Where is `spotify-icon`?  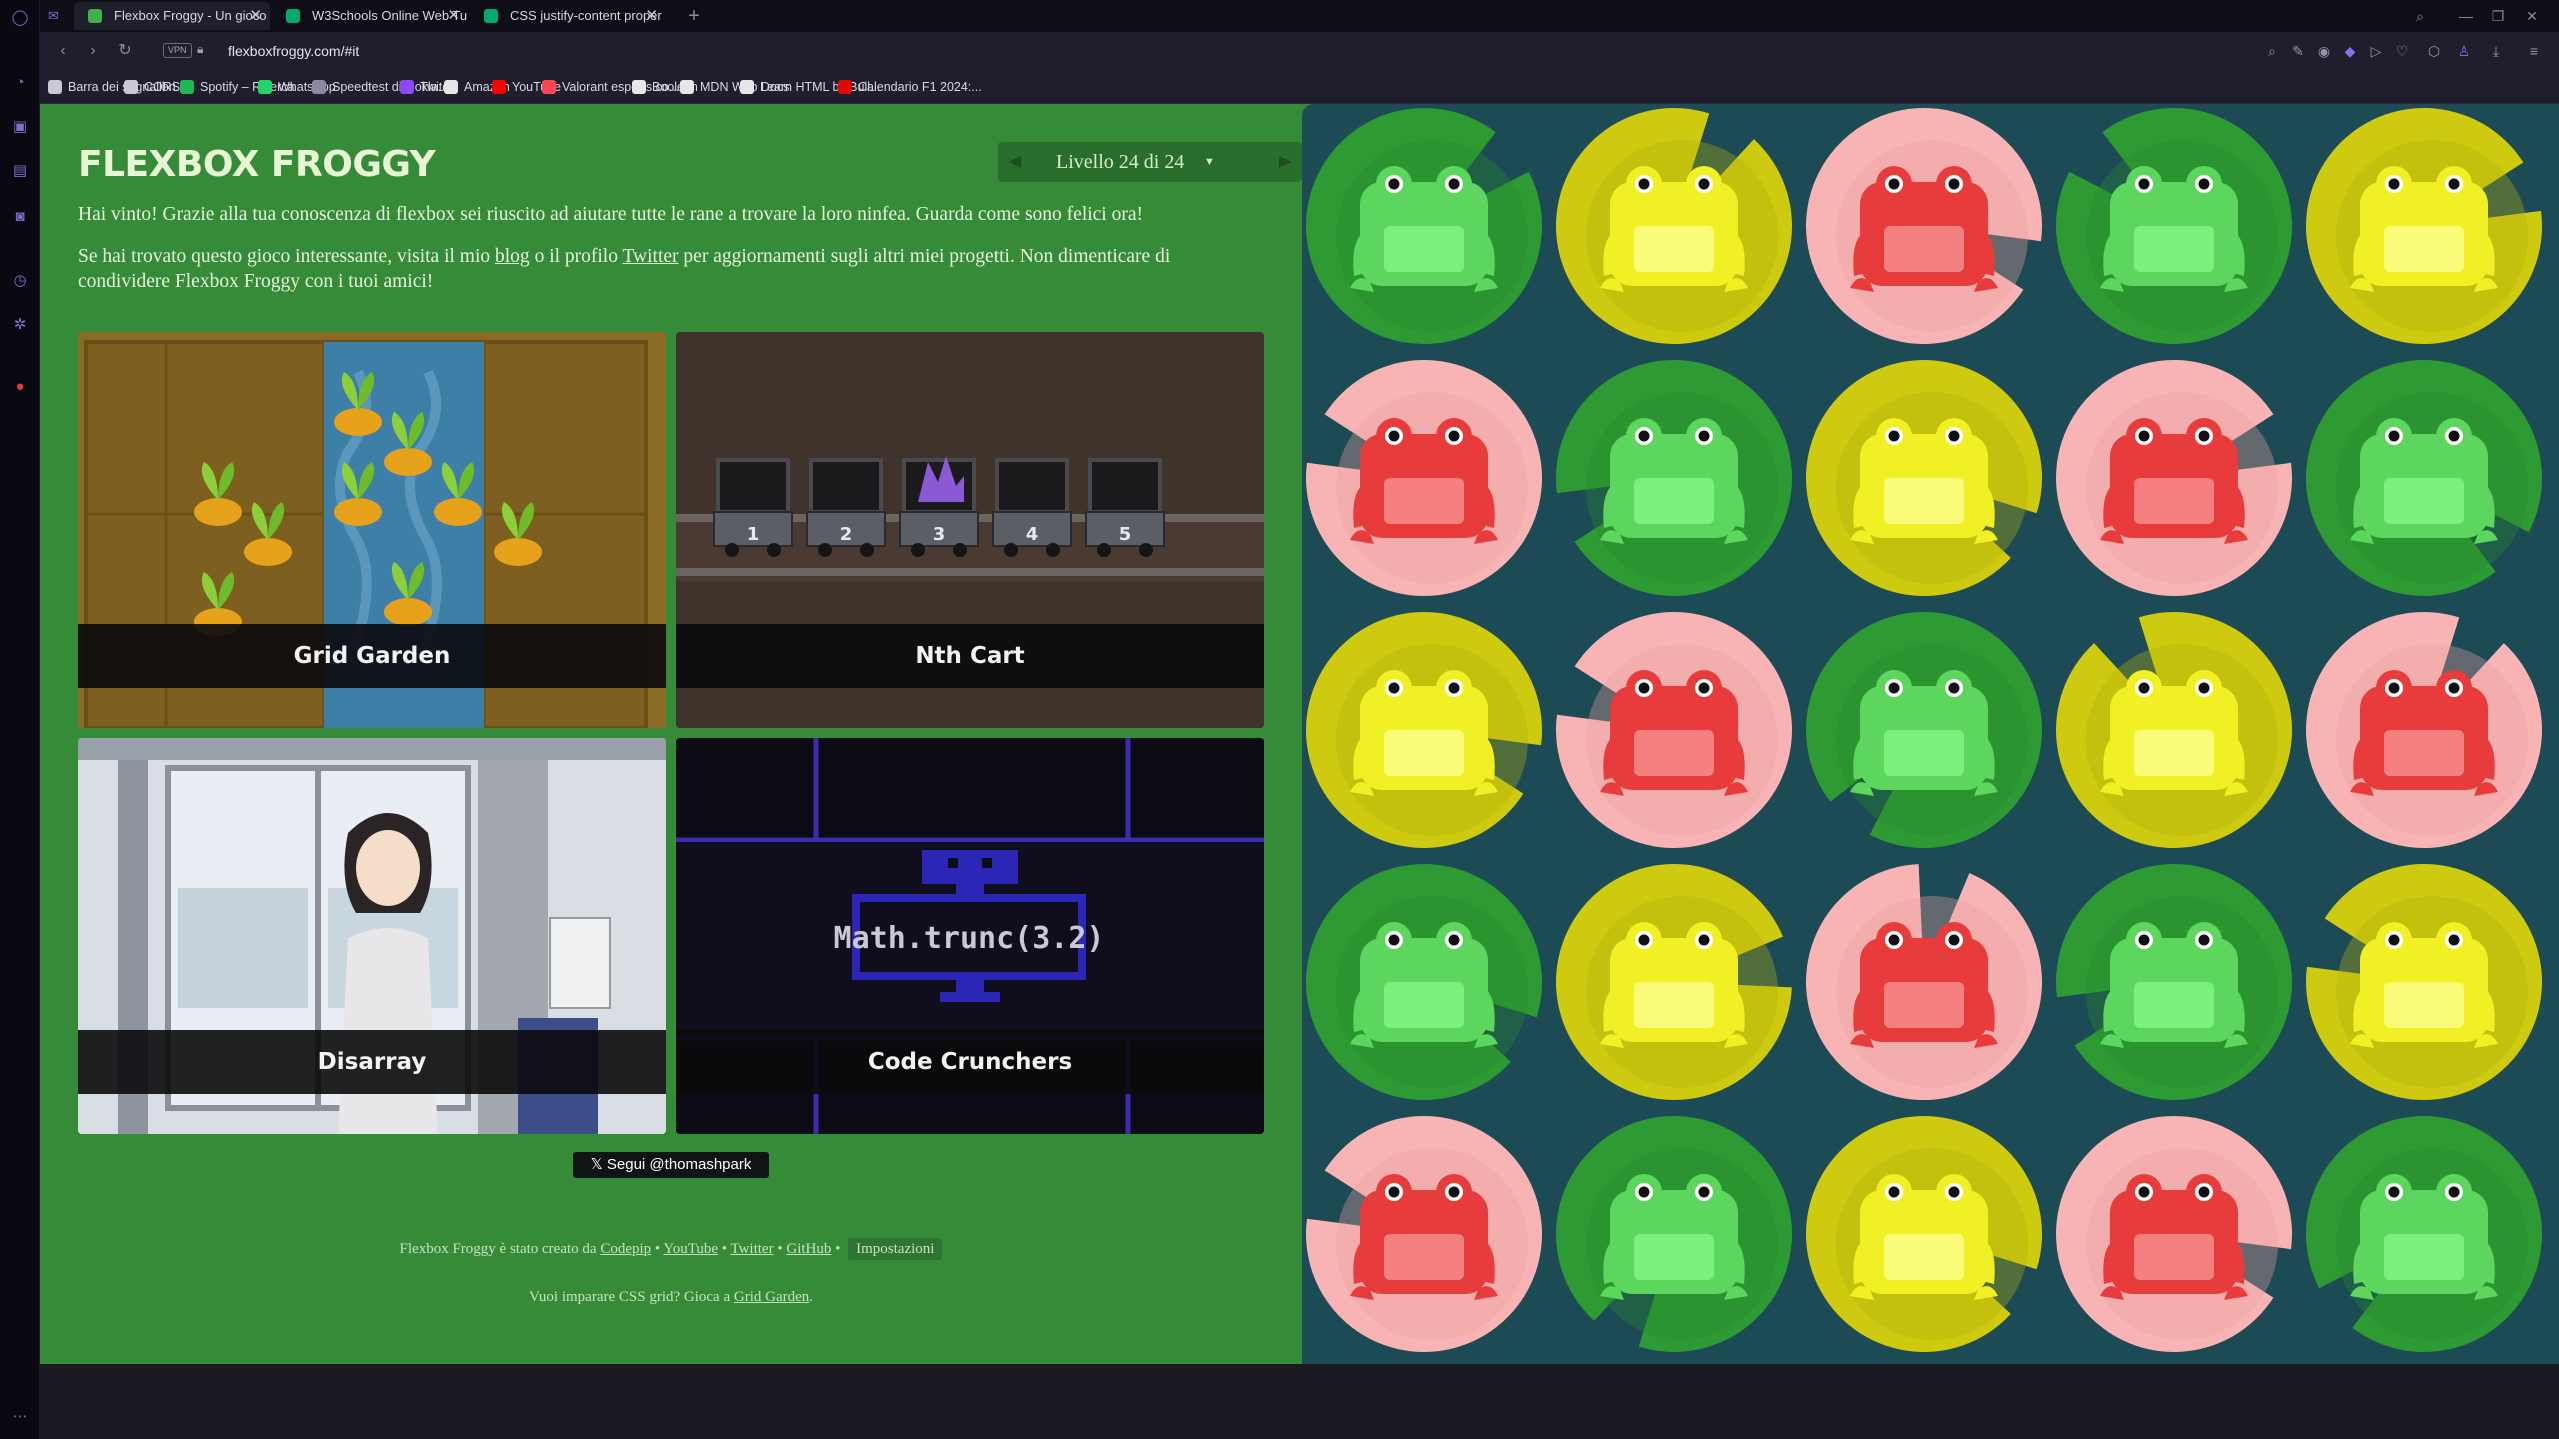 spotify-icon is located at coordinates (187, 87).